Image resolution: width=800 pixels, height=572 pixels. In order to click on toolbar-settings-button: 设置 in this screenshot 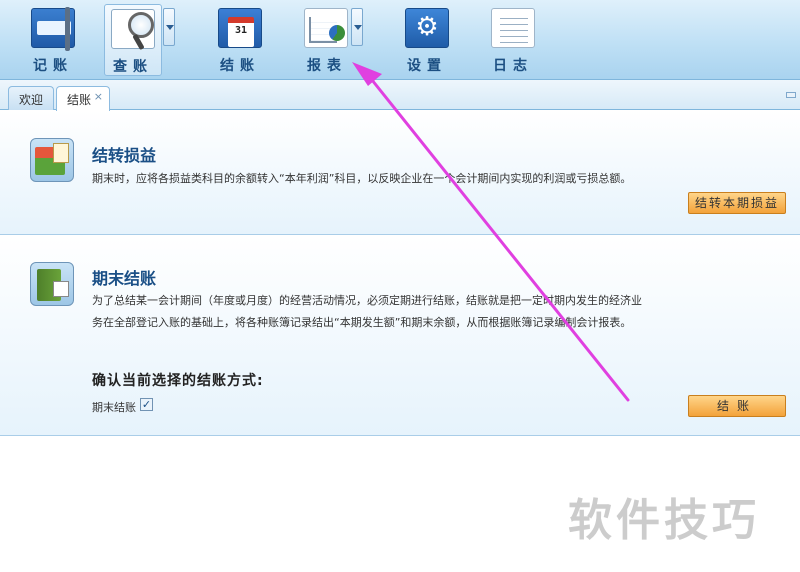, I will do `click(427, 40)`.